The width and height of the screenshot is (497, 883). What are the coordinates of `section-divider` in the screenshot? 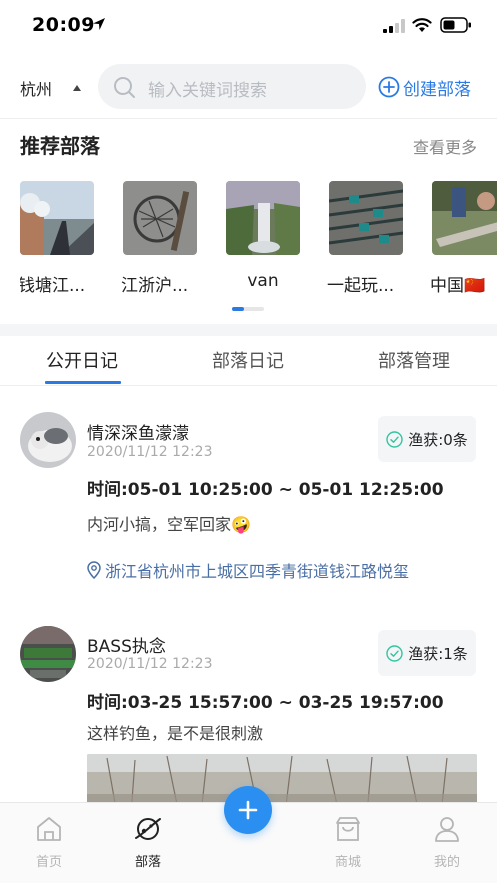 It's located at (248, 330).